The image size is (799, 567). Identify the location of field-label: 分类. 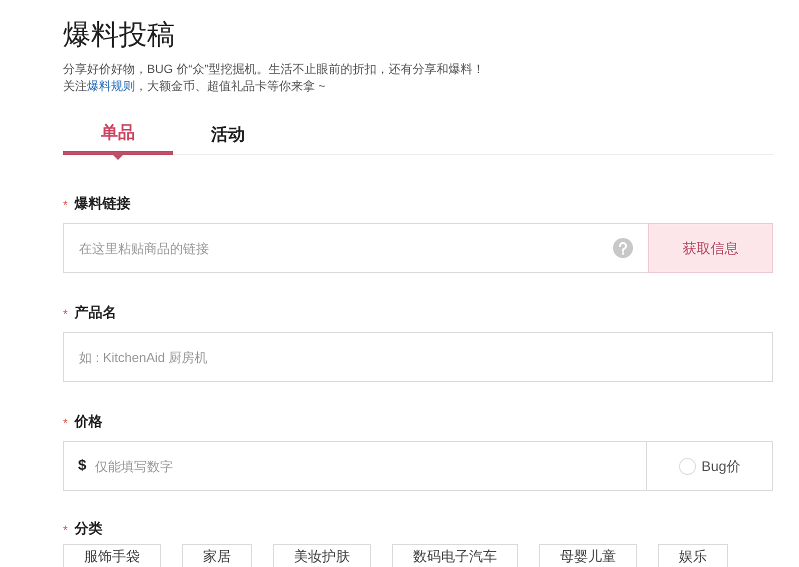
(88, 528).